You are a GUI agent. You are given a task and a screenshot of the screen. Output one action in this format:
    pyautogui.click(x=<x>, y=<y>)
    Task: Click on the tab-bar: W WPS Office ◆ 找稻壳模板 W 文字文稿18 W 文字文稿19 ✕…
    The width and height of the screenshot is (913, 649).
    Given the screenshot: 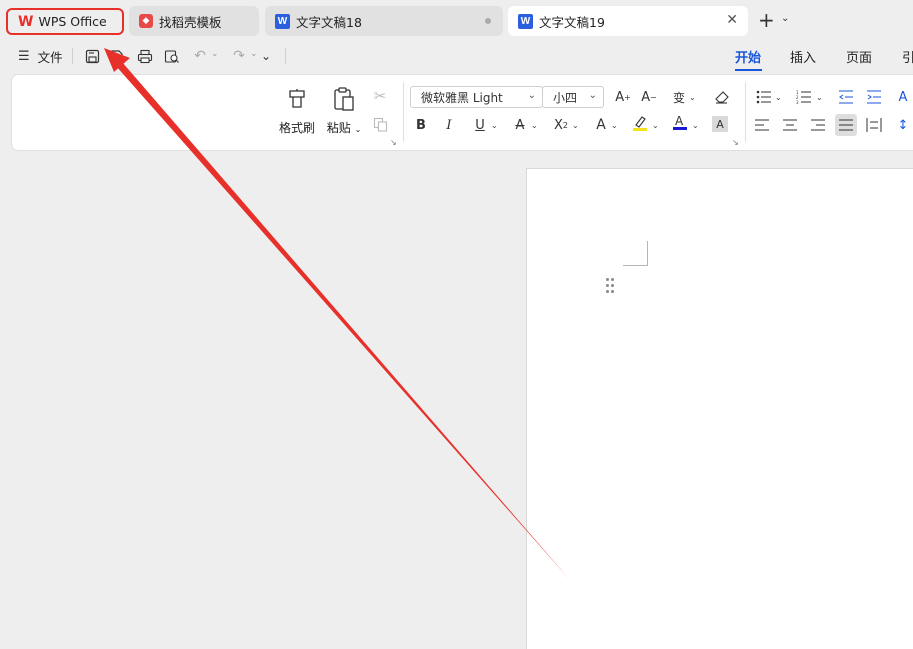 What is the action you would take?
    pyautogui.click(x=456, y=20)
    